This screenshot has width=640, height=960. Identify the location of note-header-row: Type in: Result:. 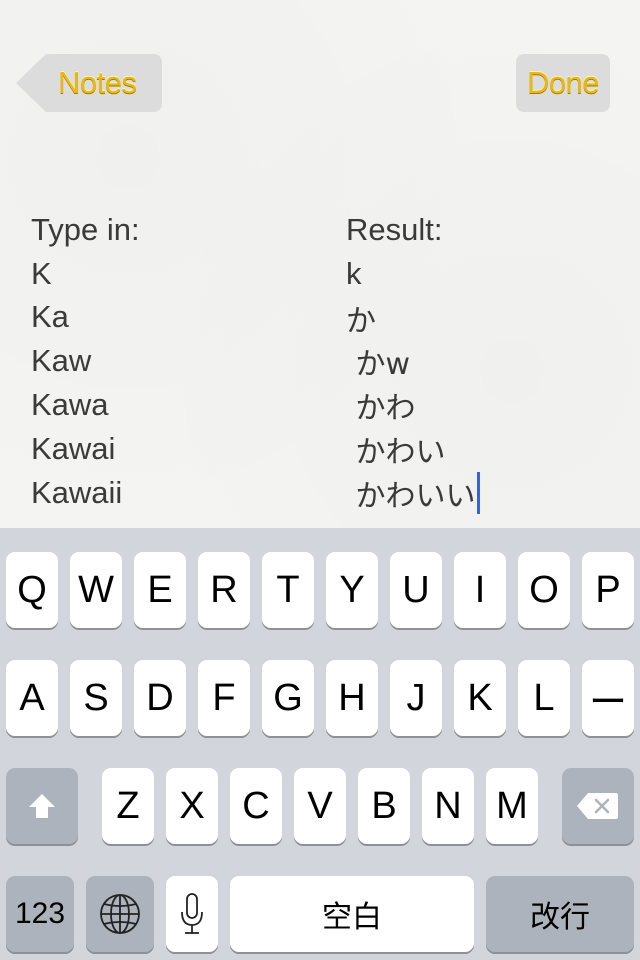
(321, 230).